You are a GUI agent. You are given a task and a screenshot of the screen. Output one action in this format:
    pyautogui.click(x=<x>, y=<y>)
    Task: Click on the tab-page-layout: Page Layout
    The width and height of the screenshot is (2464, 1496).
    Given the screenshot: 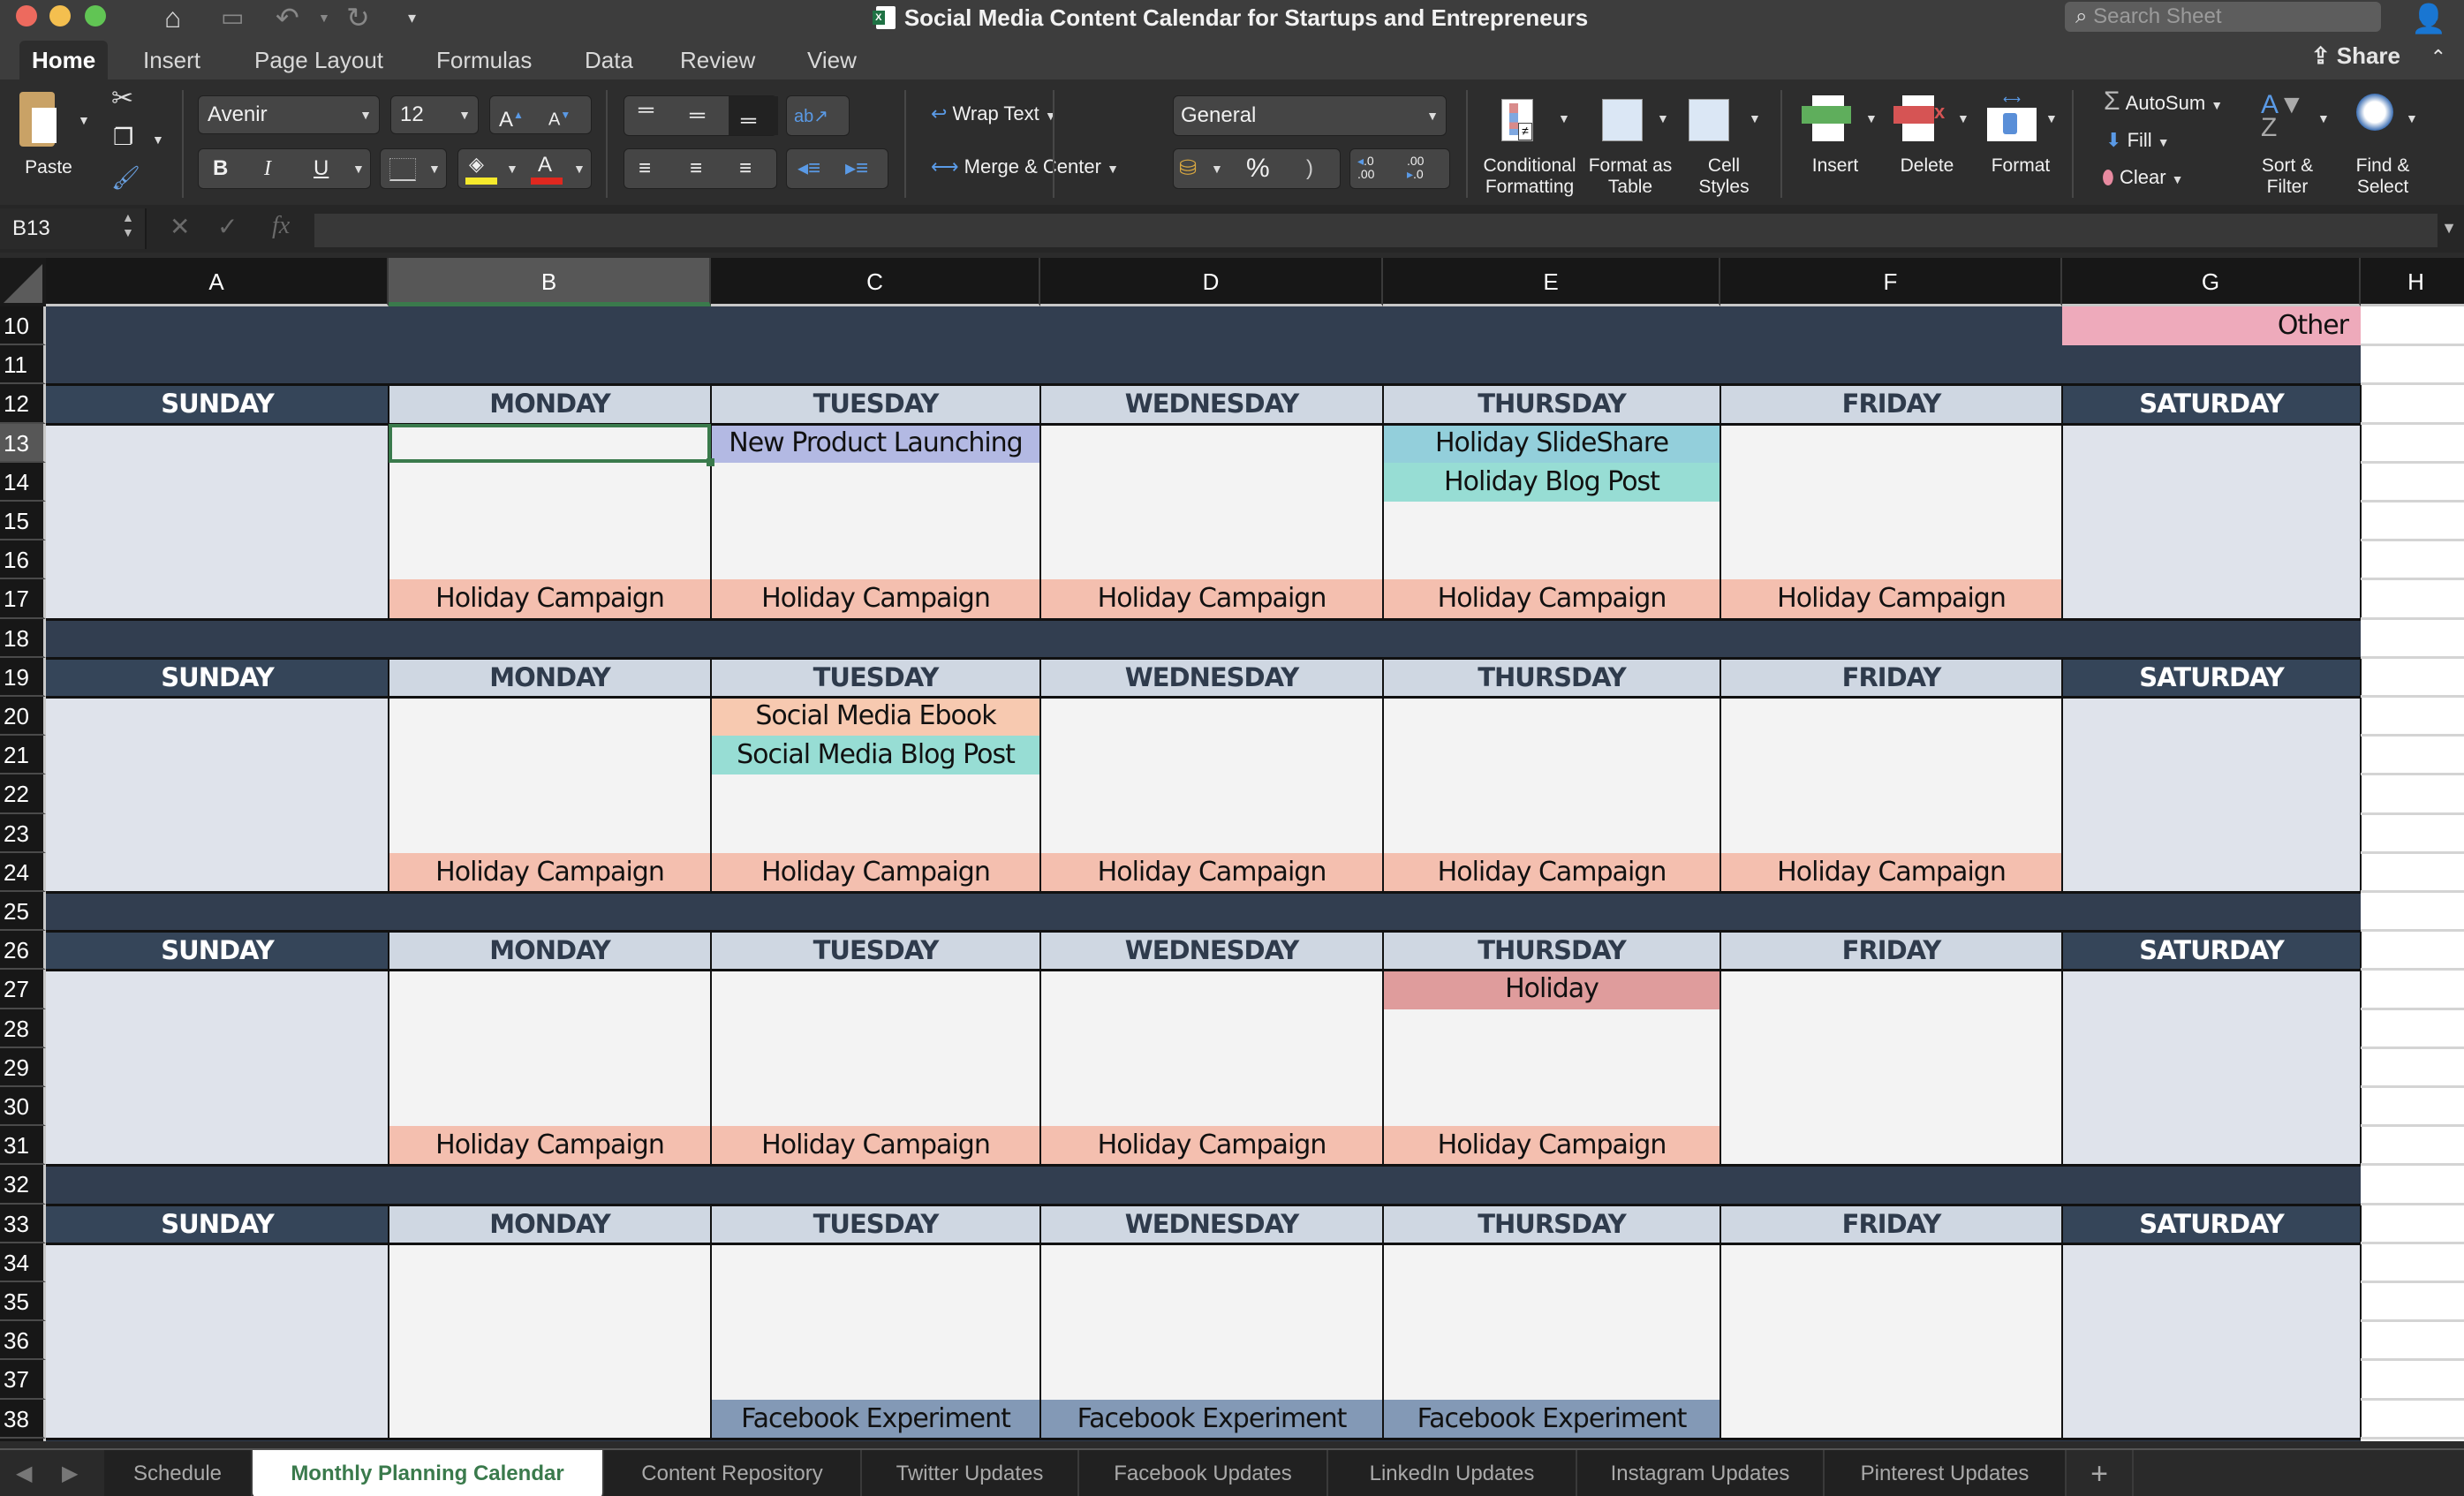 What is the action you would take?
    pyautogui.click(x=319, y=60)
    